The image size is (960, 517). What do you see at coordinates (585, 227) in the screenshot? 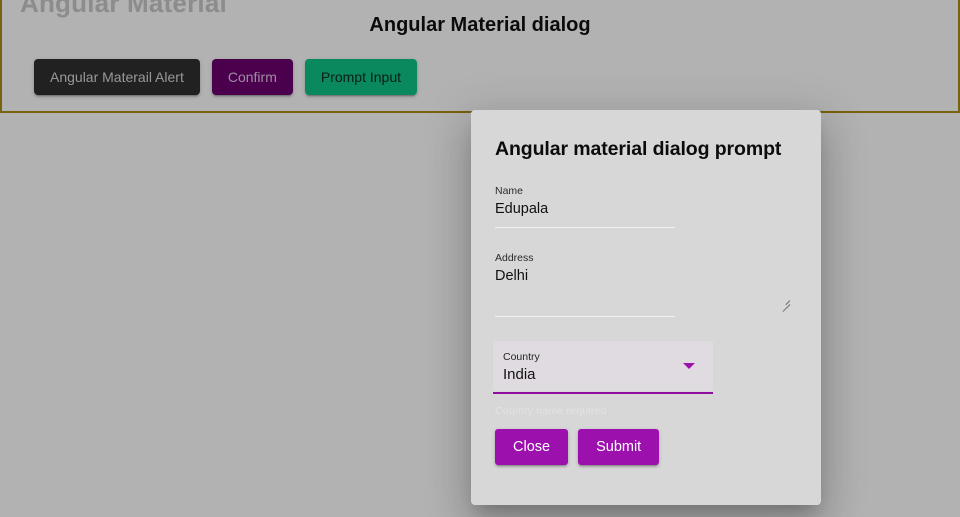
I see `name-underline` at bounding box center [585, 227].